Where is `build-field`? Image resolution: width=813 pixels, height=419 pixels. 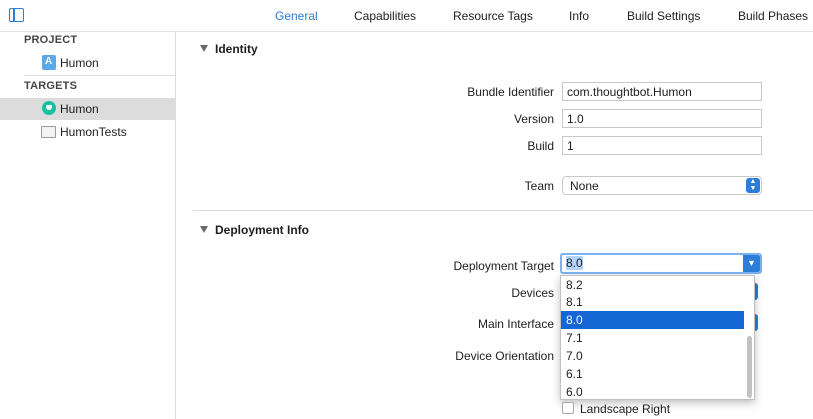
build-field is located at coordinates (662, 145).